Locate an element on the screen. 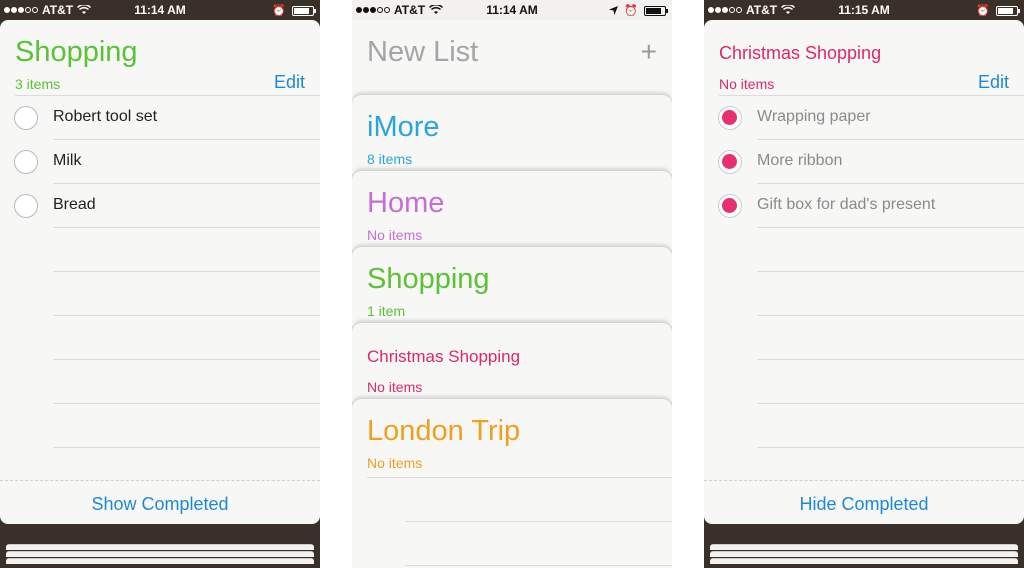 The image size is (1024, 568). show-completed-button: Show Completed is located at coordinates (160, 504).